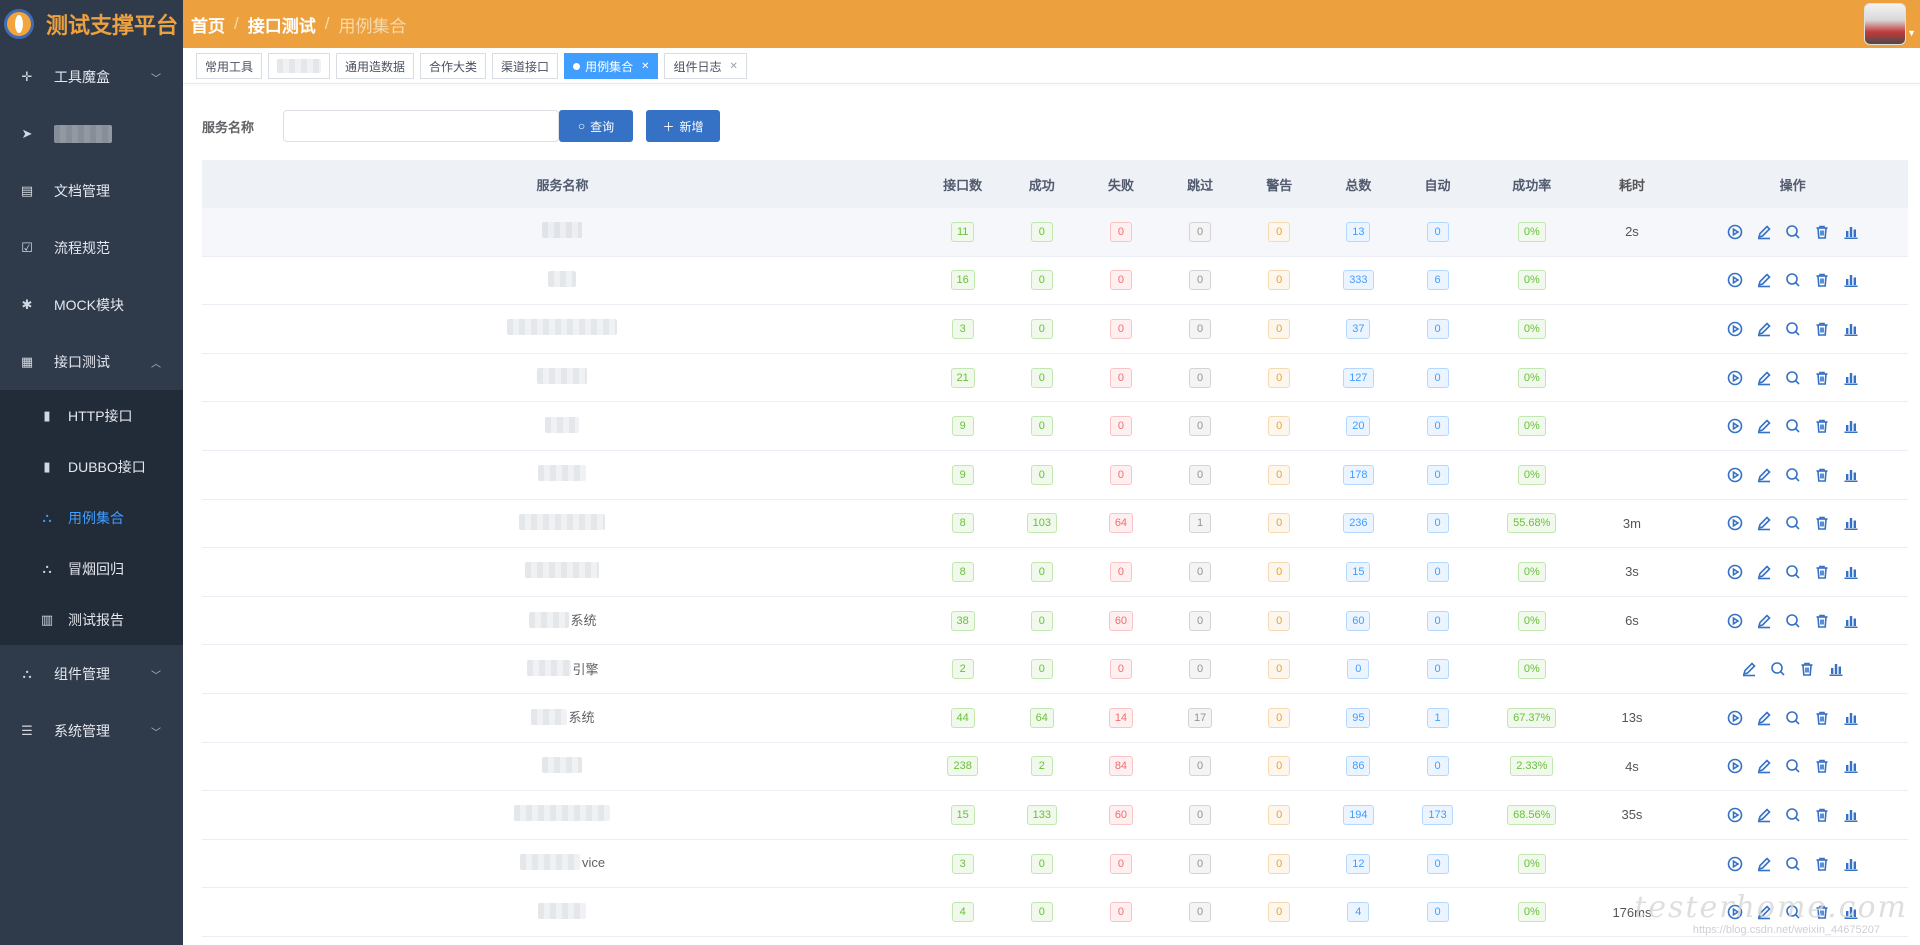 This screenshot has width=1920, height=945. I want to click on tag-coop: 合作大类, so click(453, 66).